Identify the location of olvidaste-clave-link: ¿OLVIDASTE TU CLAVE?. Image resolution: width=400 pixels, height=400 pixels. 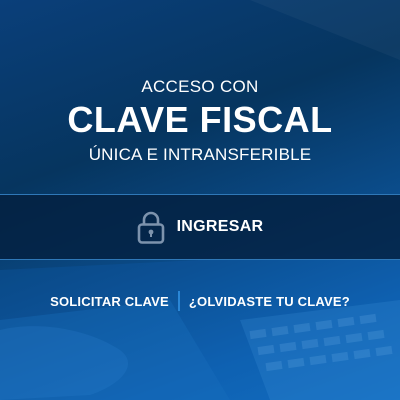
(269, 301).